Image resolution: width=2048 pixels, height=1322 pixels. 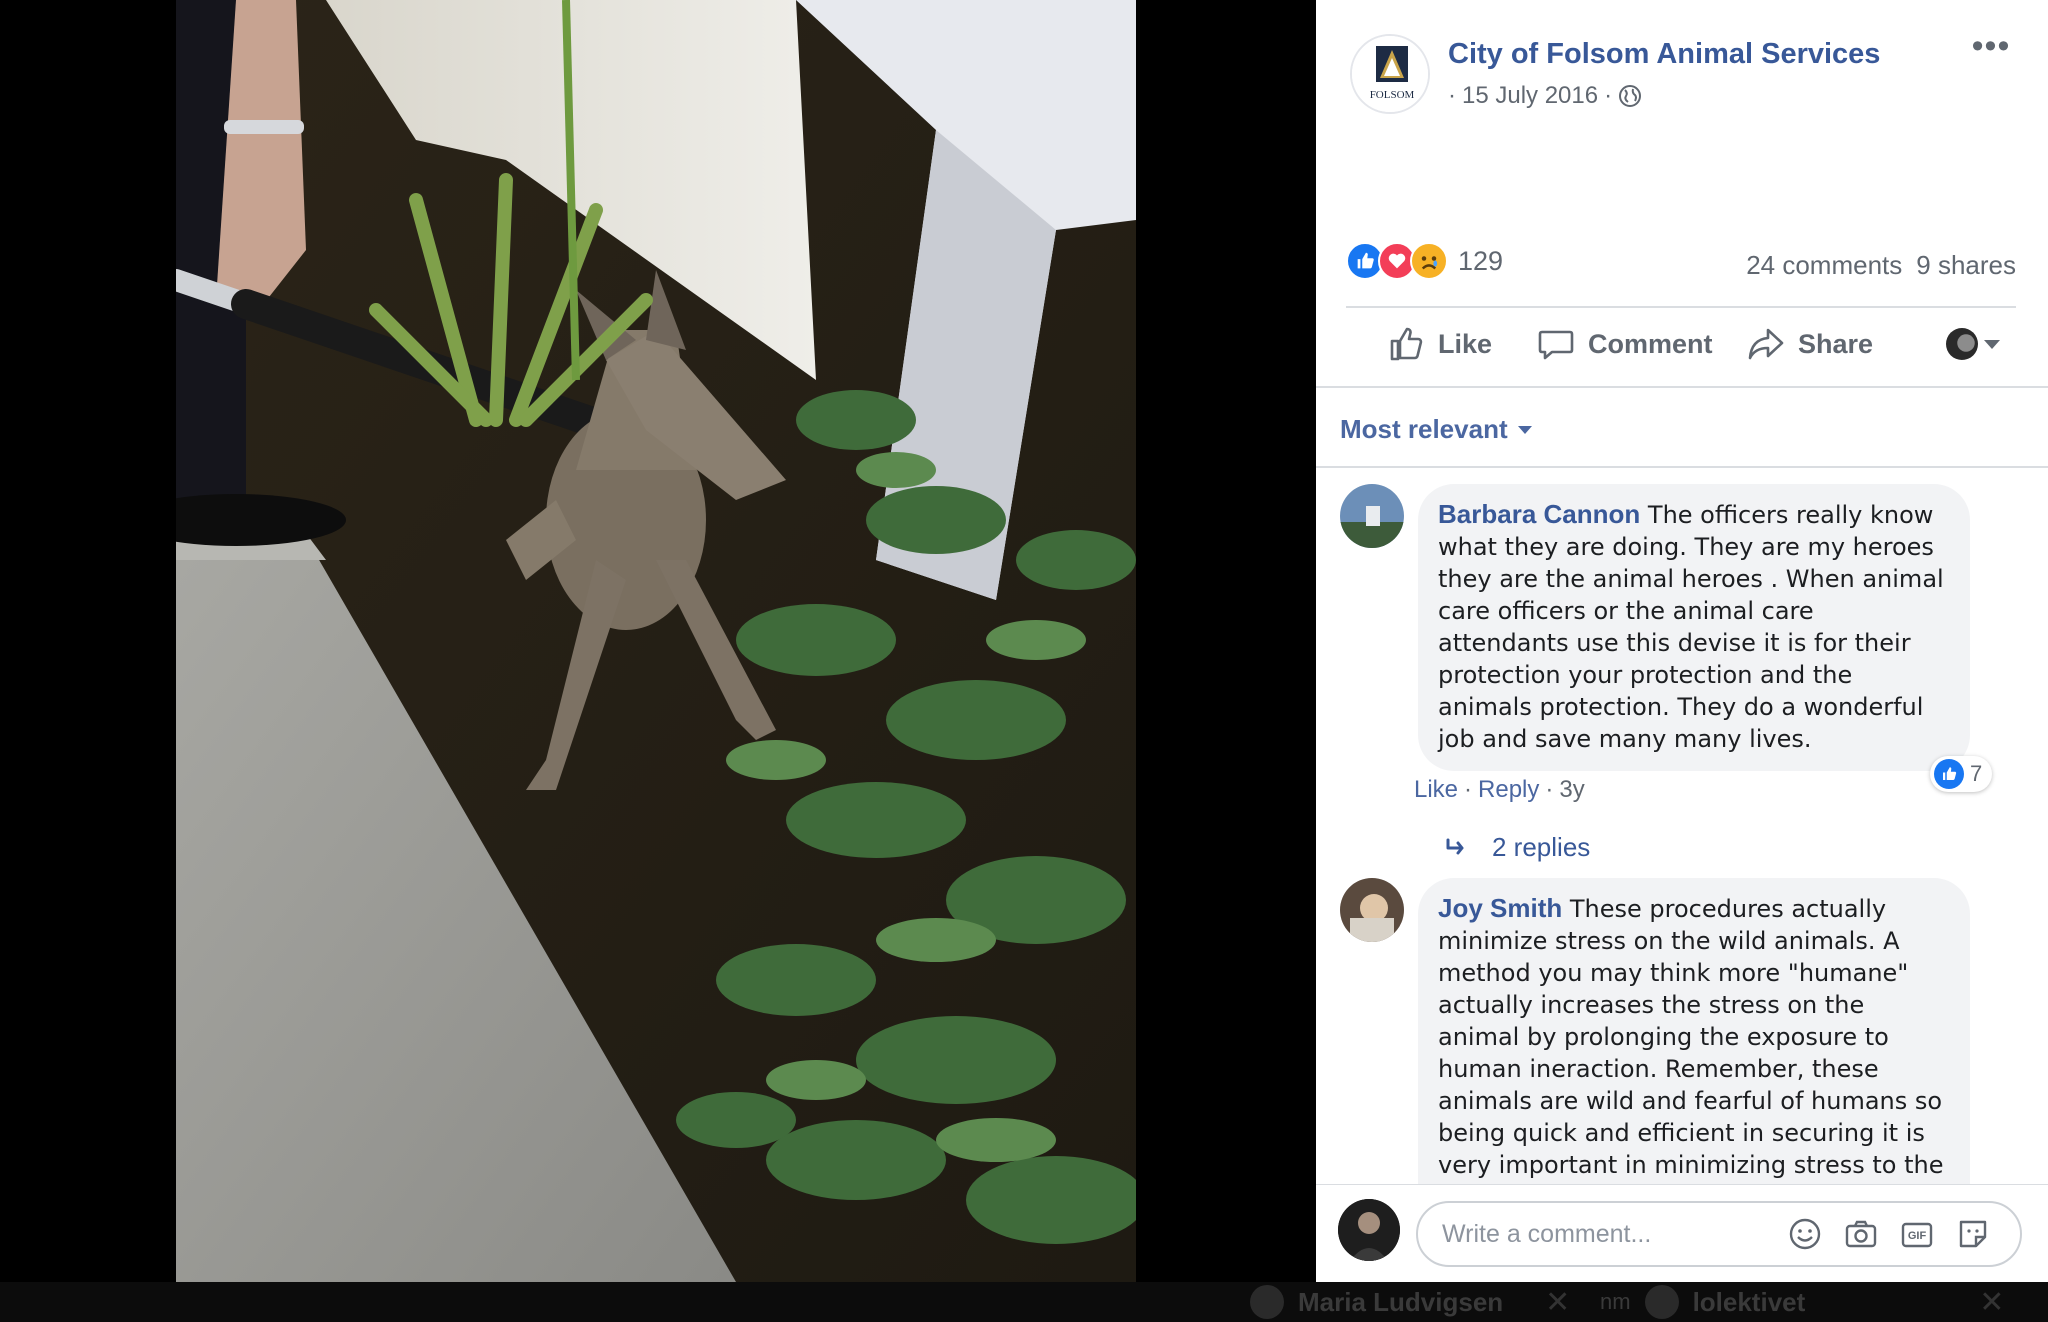 I want to click on post-actions: Like Comment Share, so click(x=1681, y=348).